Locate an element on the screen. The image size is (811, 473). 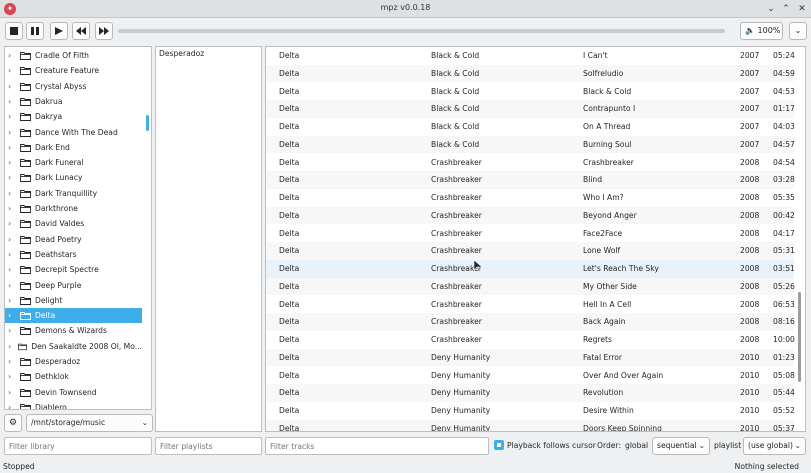
stop-button is located at coordinates (14, 31).